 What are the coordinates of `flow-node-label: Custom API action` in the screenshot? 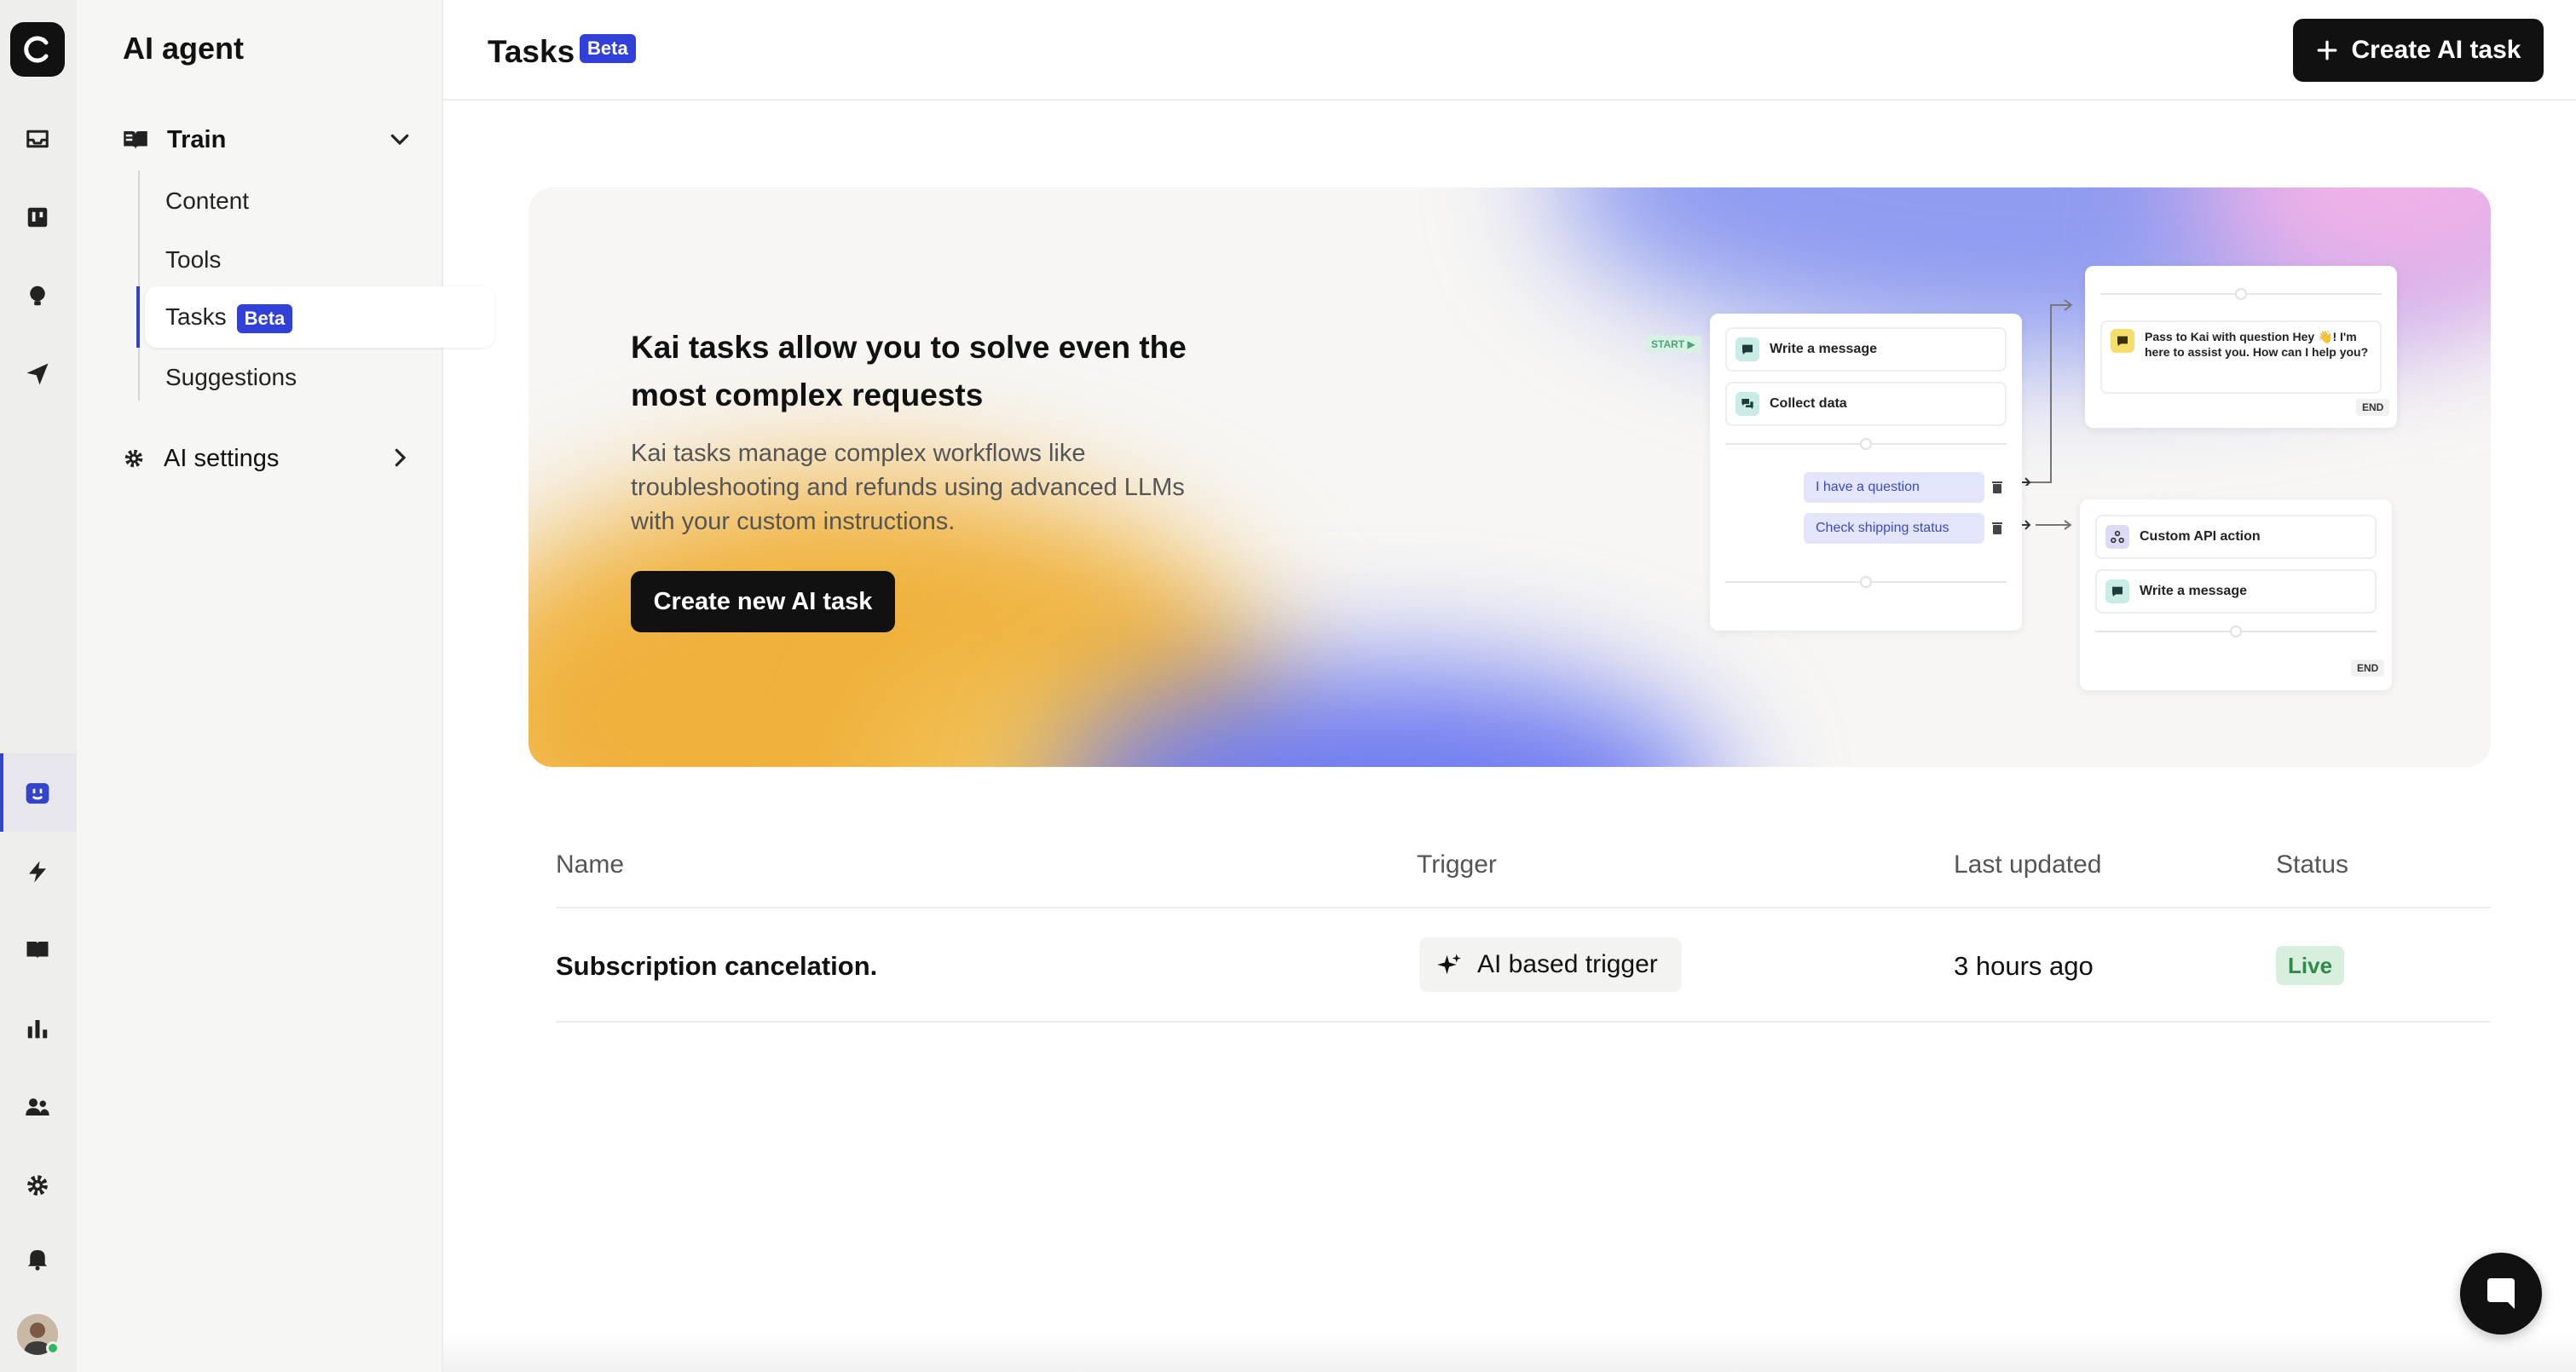 It's located at (2200, 536).